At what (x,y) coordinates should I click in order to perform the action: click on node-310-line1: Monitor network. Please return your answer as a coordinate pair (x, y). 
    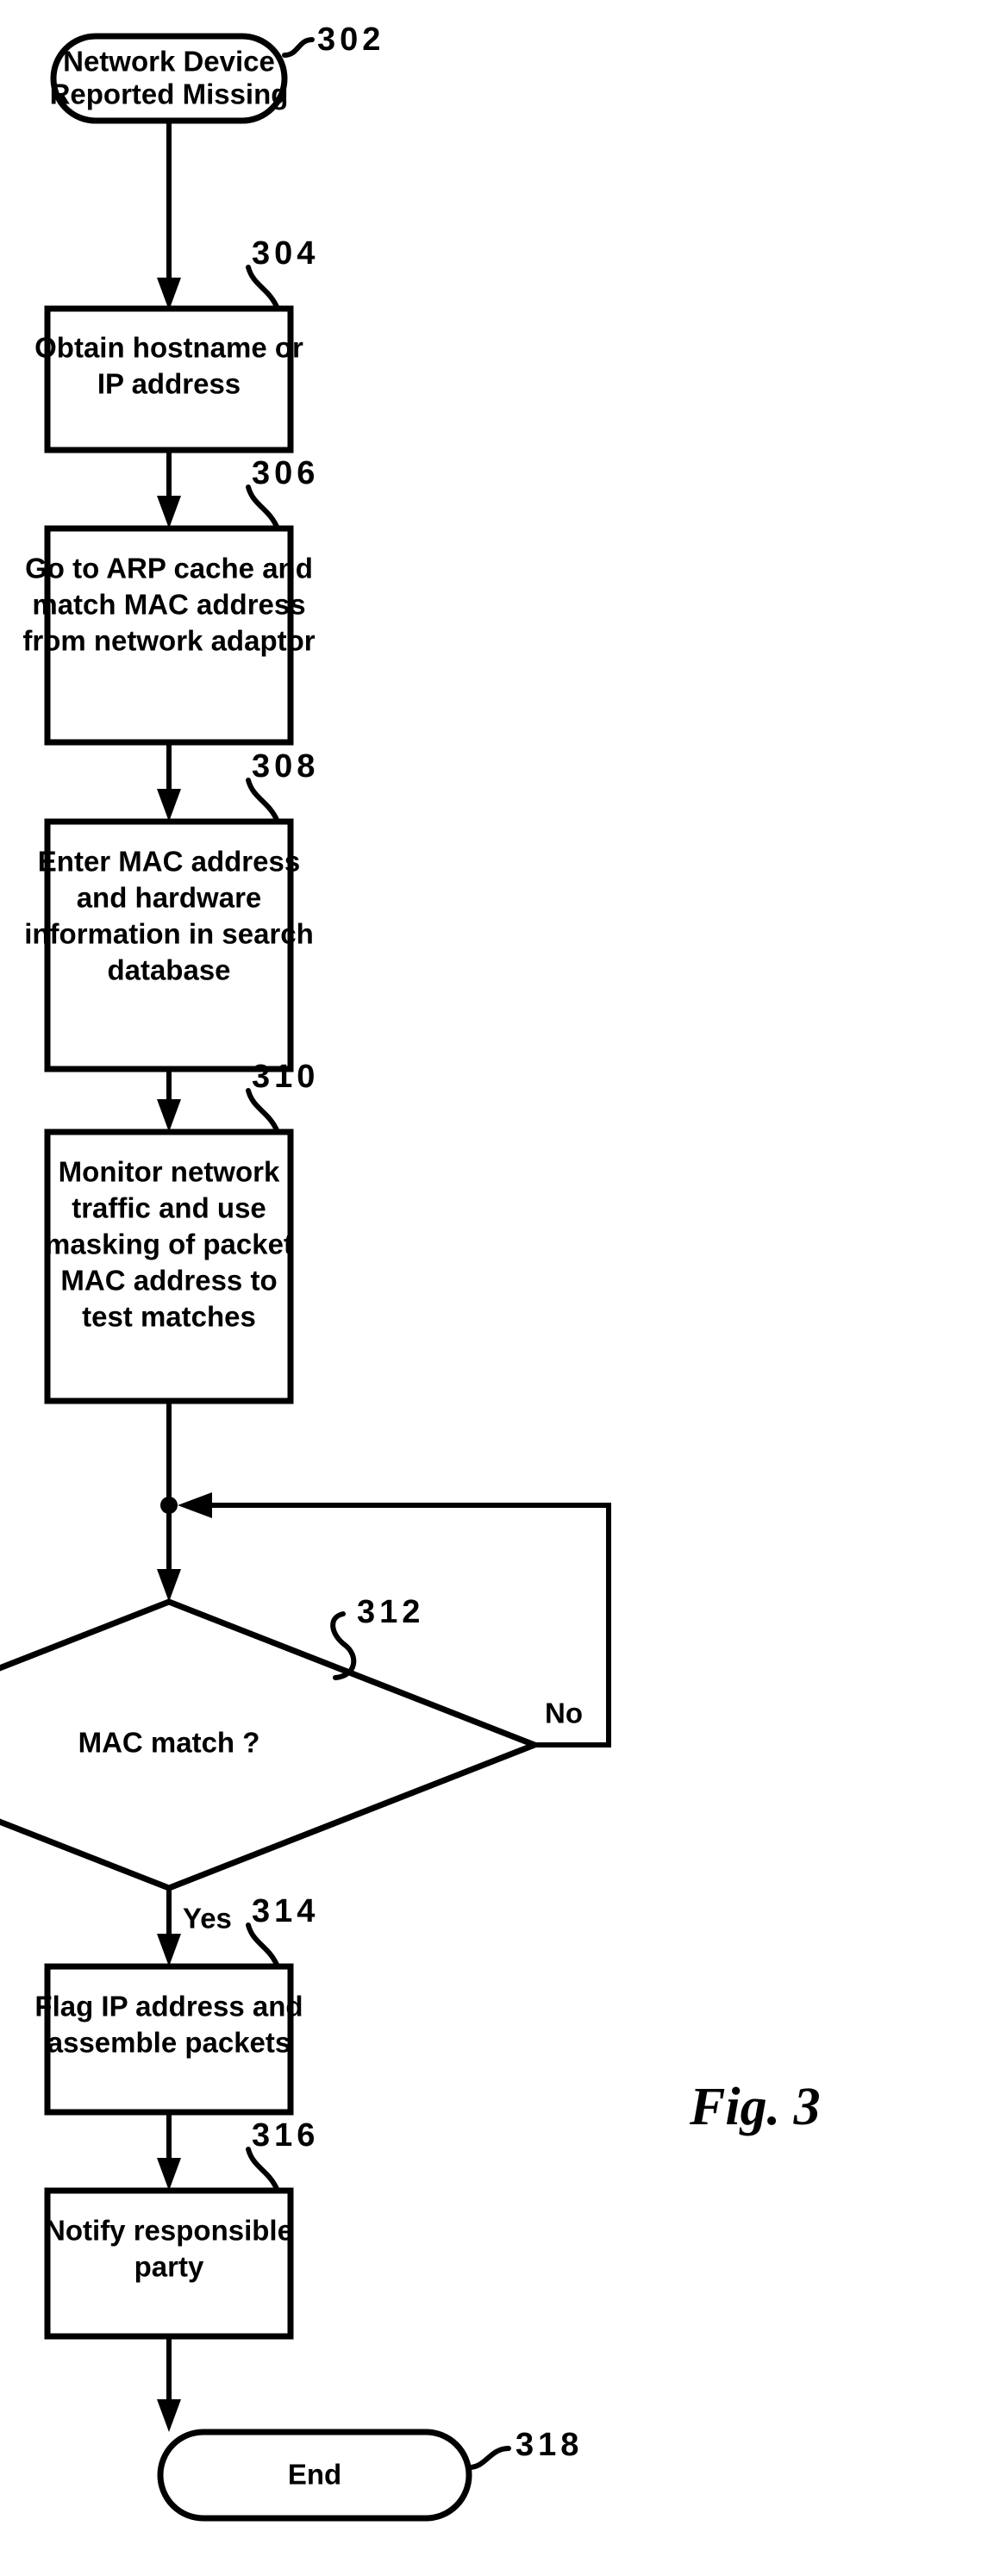
    Looking at the image, I should click on (169, 1172).